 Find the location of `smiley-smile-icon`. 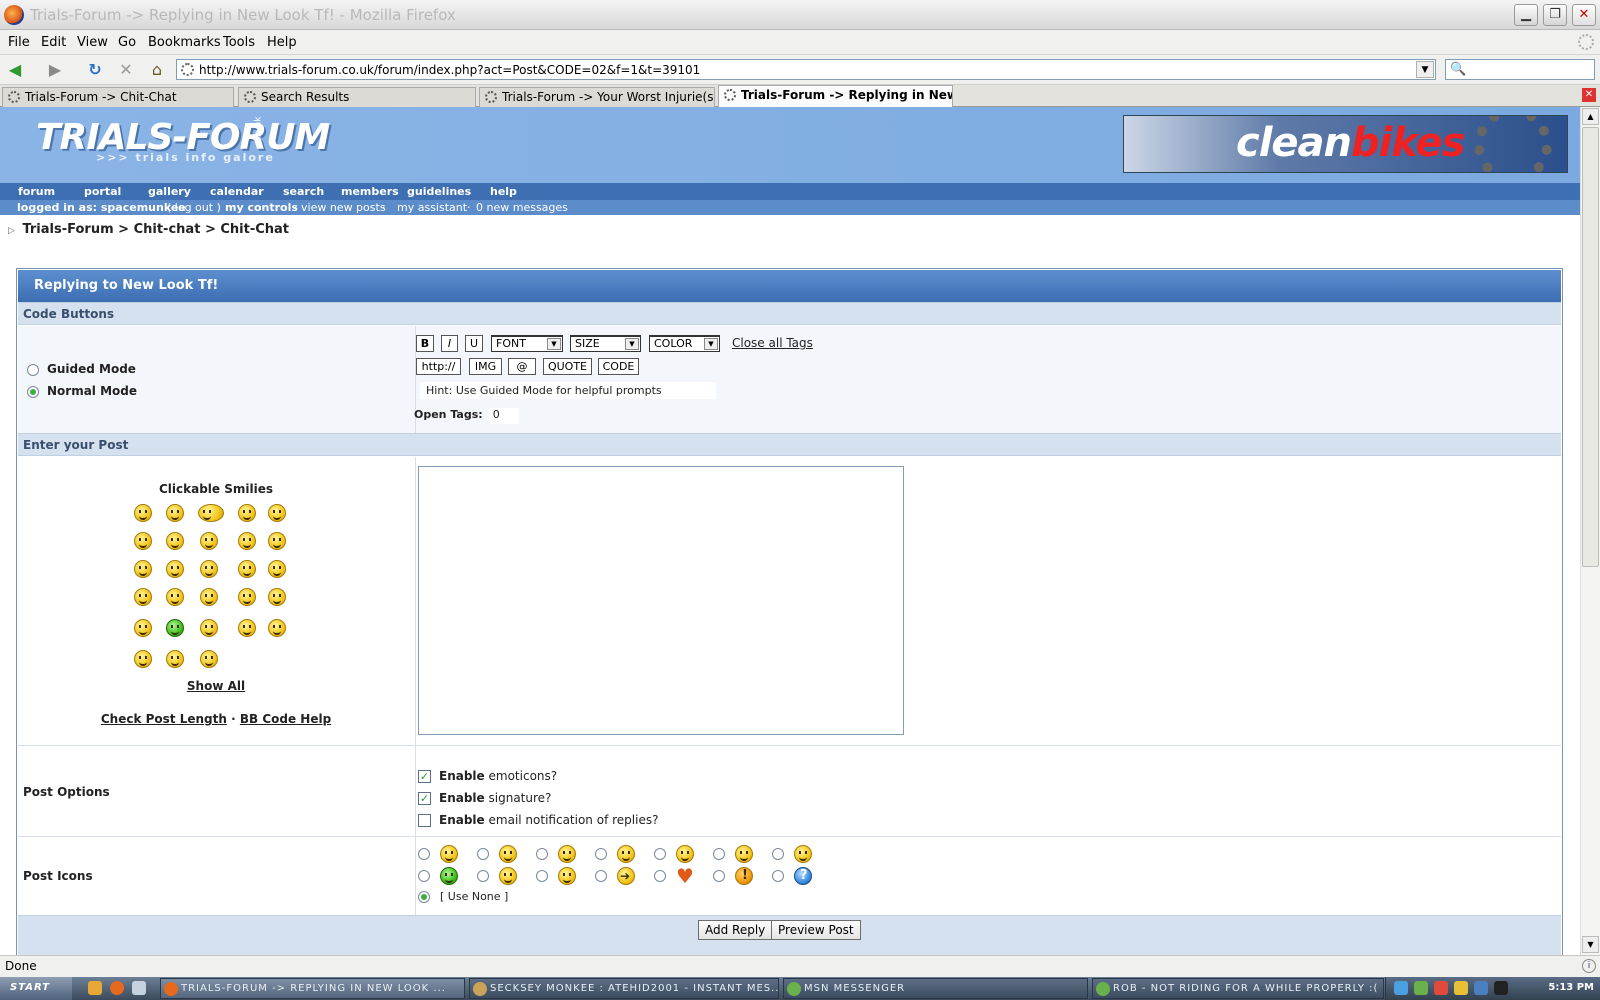

smiley-smile-icon is located at coordinates (209, 597).